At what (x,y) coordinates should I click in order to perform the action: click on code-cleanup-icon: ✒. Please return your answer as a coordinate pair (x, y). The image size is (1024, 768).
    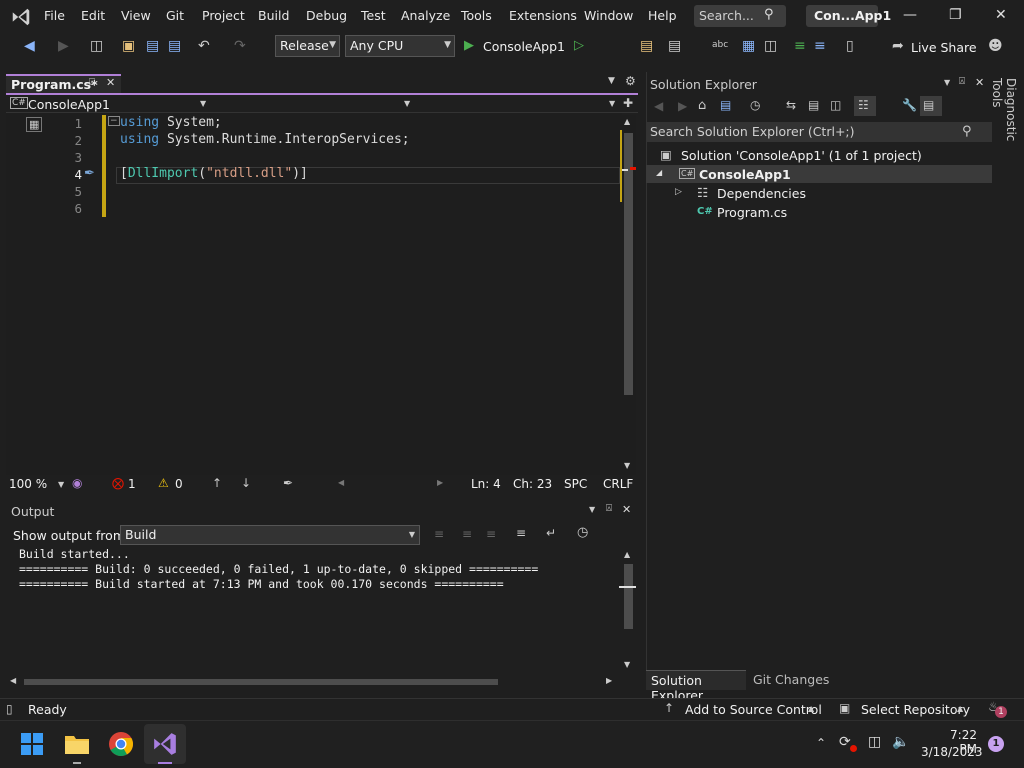
    Looking at the image, I should click on (288, 483).